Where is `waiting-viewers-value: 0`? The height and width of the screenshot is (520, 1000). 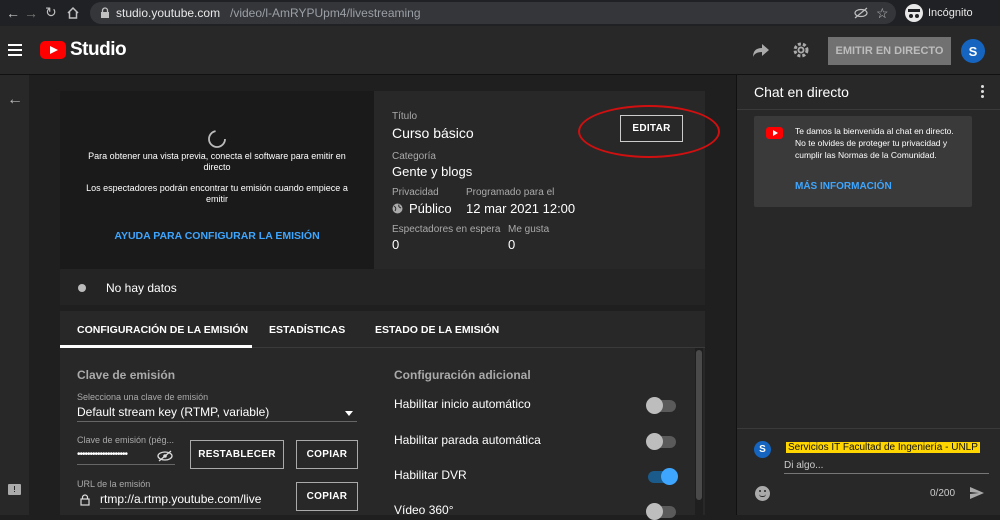
waiting-viewers-value: 0 is located at coordinates (396, 244).